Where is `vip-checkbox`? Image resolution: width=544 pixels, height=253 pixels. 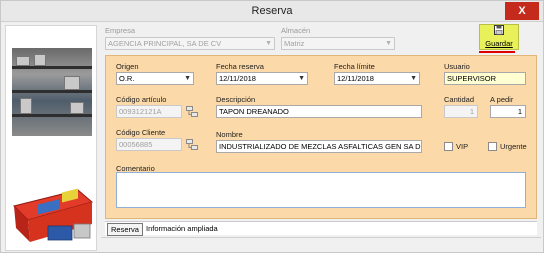 vip-checkbox is located at coordinates (448, 146).